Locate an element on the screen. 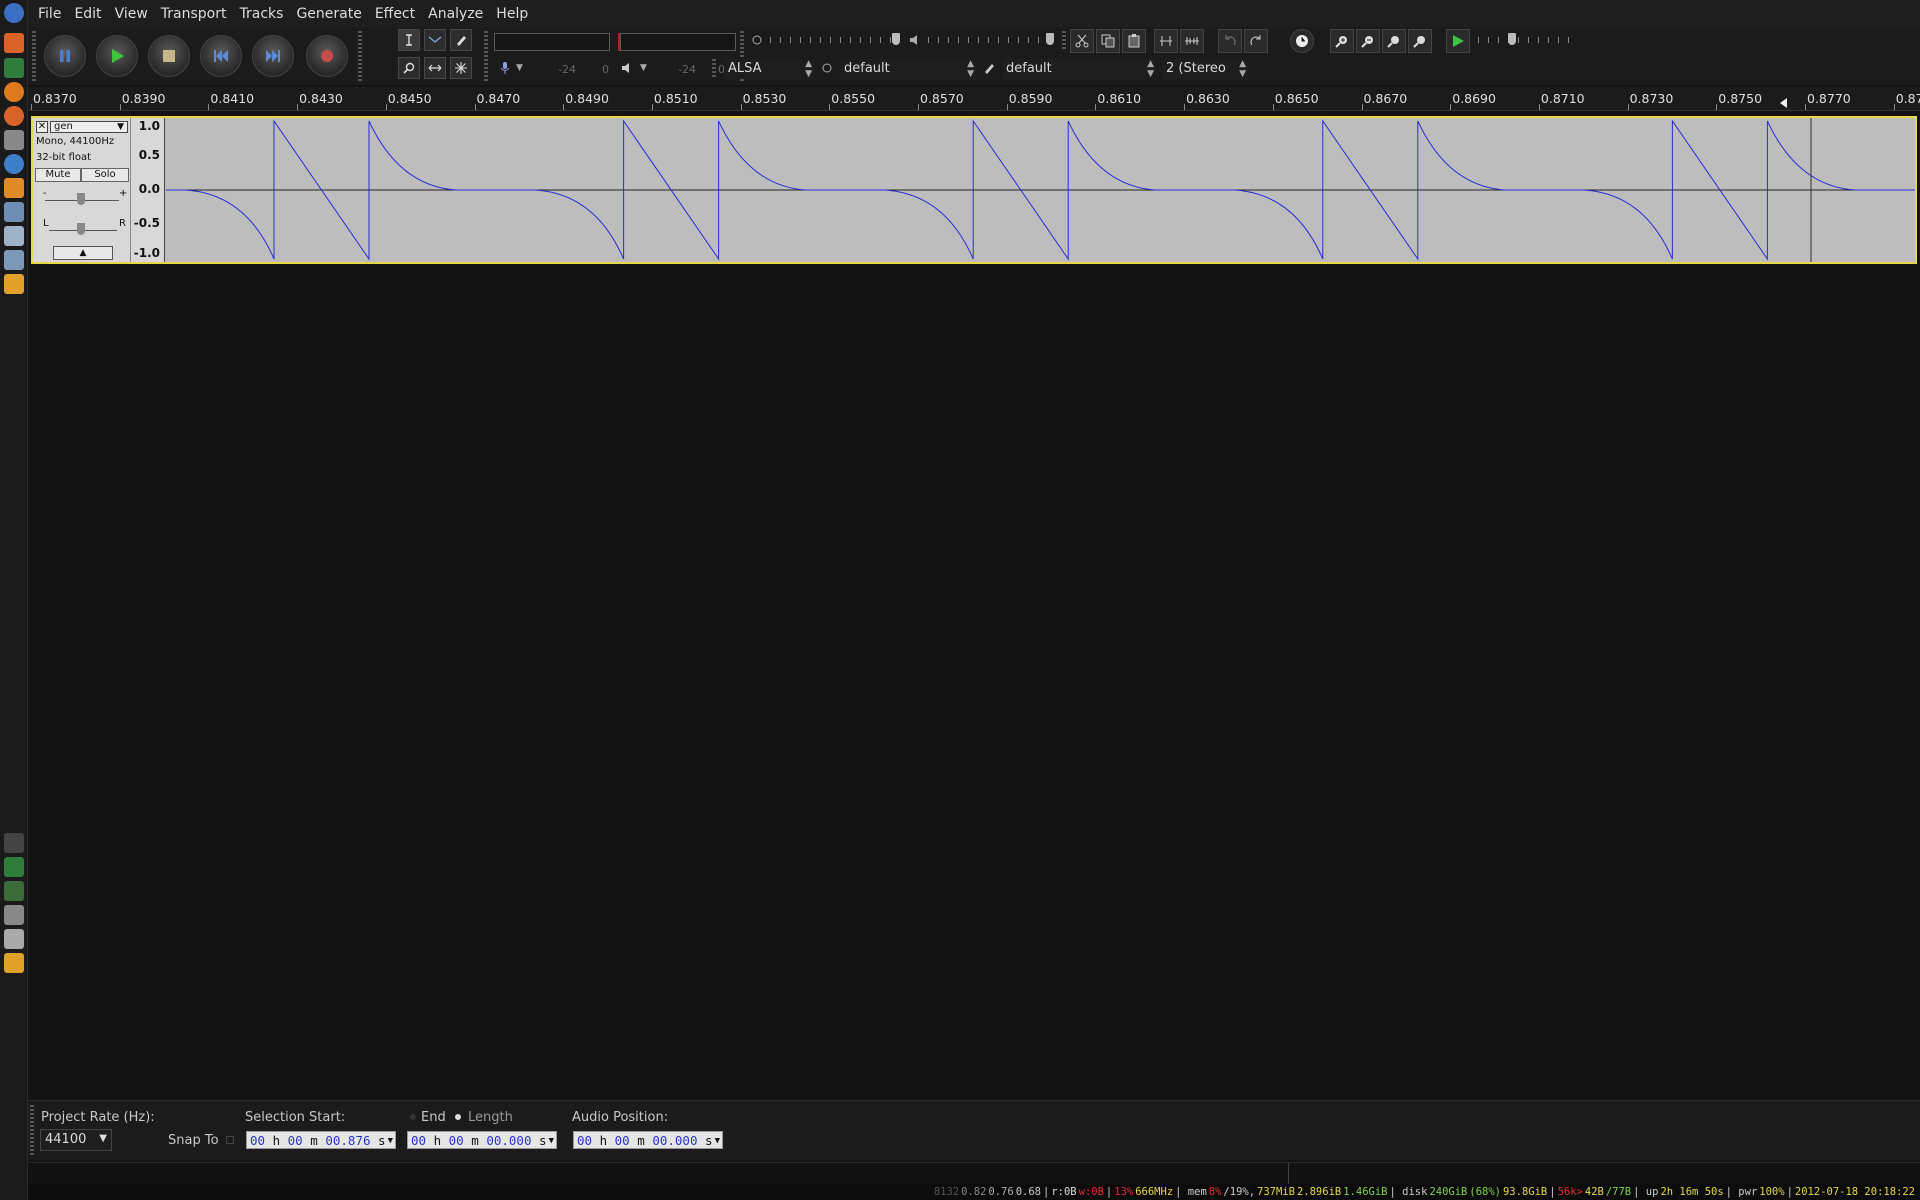 This screenshot has width=1920, height=1200. snap-to-checkbox is located at coordinates (230, 1140).